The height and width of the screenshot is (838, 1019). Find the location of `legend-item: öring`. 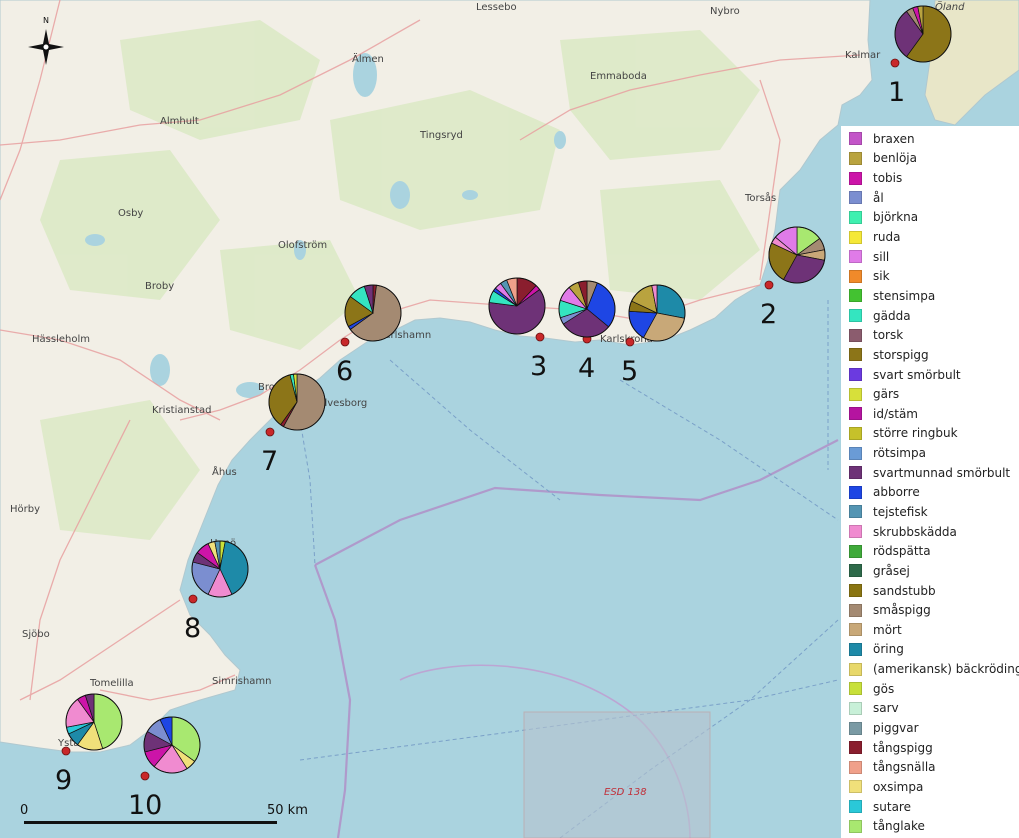

legend-item: öring is located at coordinates (930, 650).